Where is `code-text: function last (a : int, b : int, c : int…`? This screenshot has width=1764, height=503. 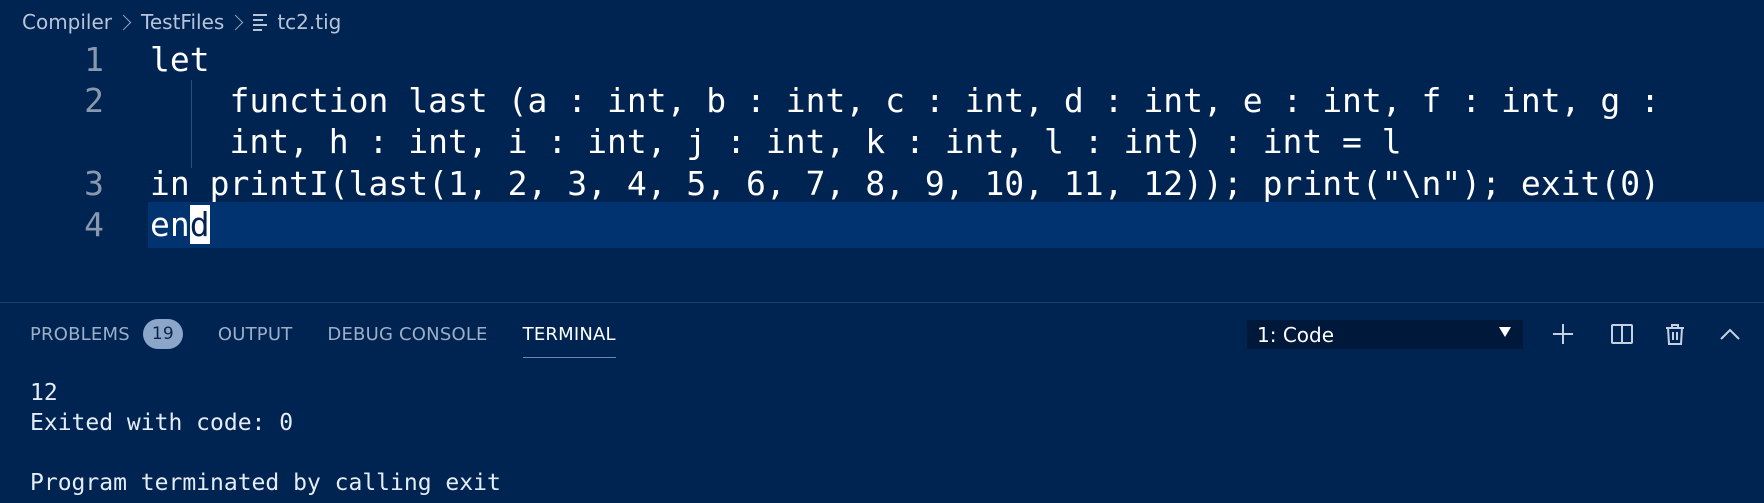 code-text: function last (a : int, b : int, c : int… is located at coordinates (904, 101).